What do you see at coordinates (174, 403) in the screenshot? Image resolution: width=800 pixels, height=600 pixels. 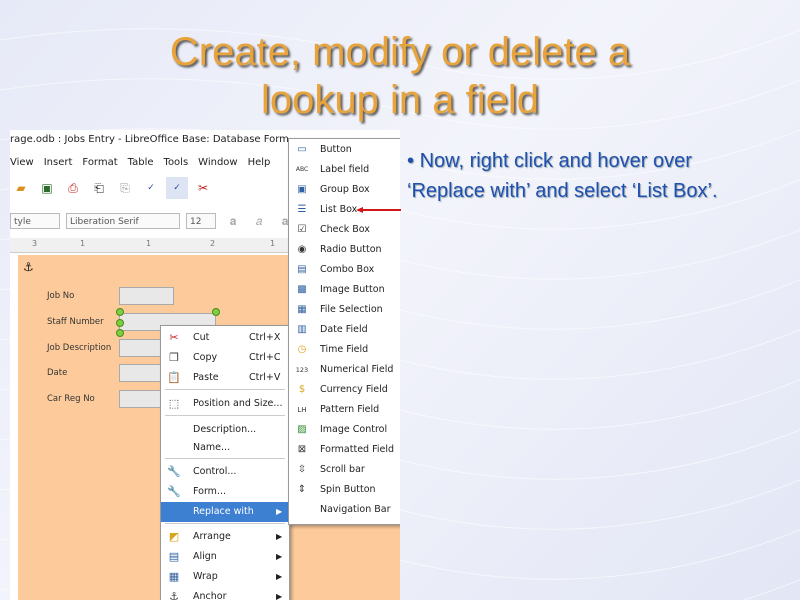 I see `position-icon: ⬚` at bounding box center [174, 403].